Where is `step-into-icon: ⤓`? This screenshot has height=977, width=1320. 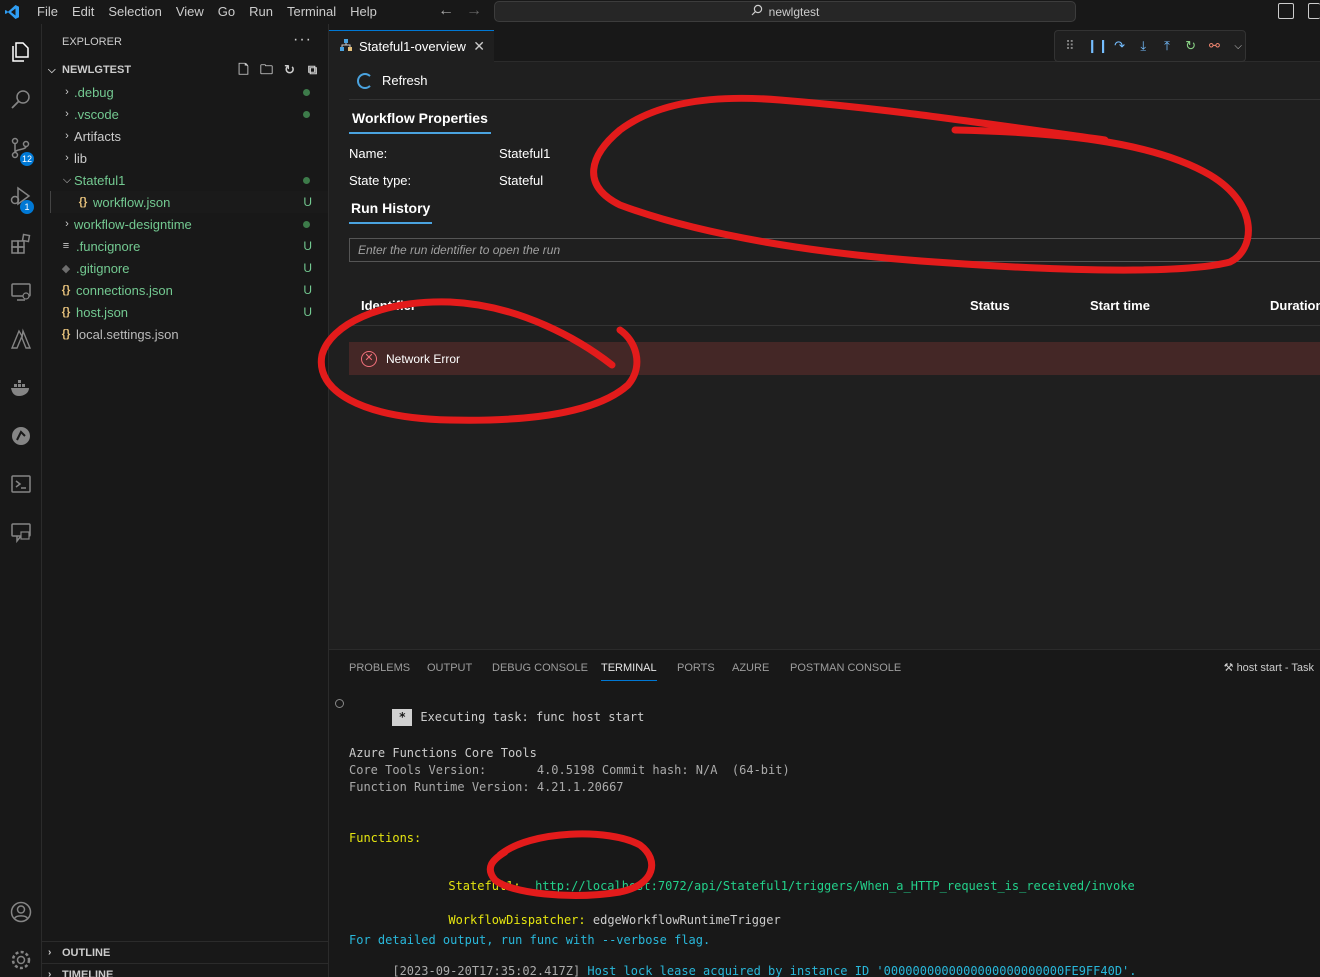
step-into-icon: ⤓ is located at coordinates (1143, 46).